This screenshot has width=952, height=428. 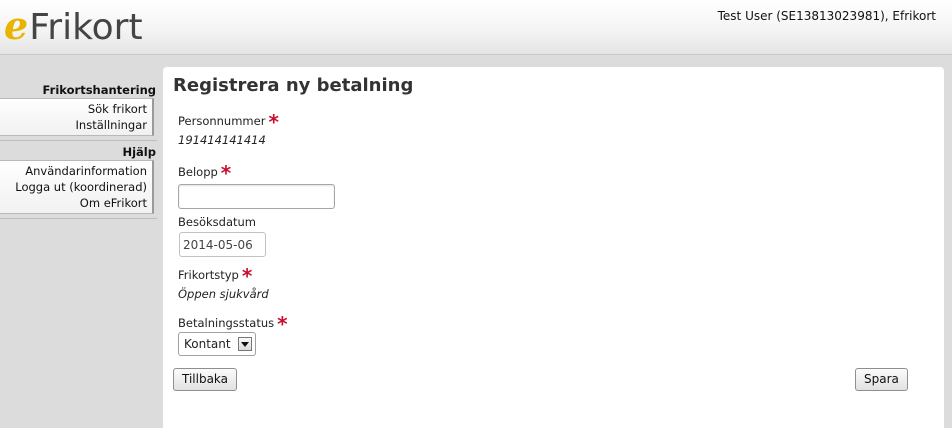 What do you see at coordinates (881, 379) in the screenshot?
I see `save-button: Spara` at bounding box center [881, 379].